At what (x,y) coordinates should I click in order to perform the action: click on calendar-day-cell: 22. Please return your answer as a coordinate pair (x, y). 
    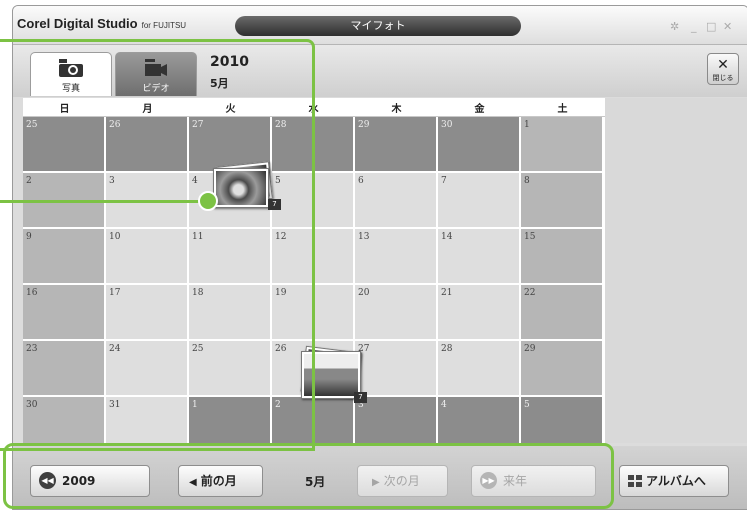
    Looking at the image, I should click on (562, 312).